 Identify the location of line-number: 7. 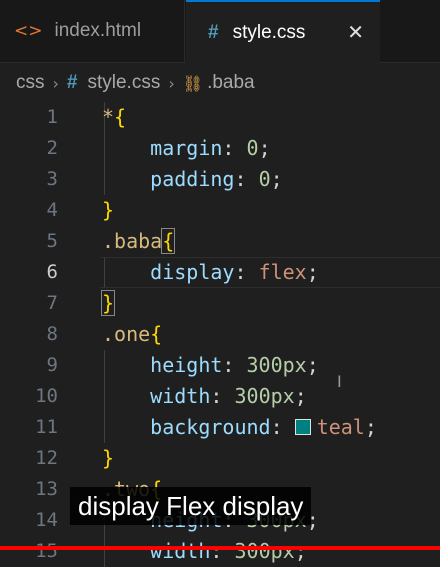
(52, 303).